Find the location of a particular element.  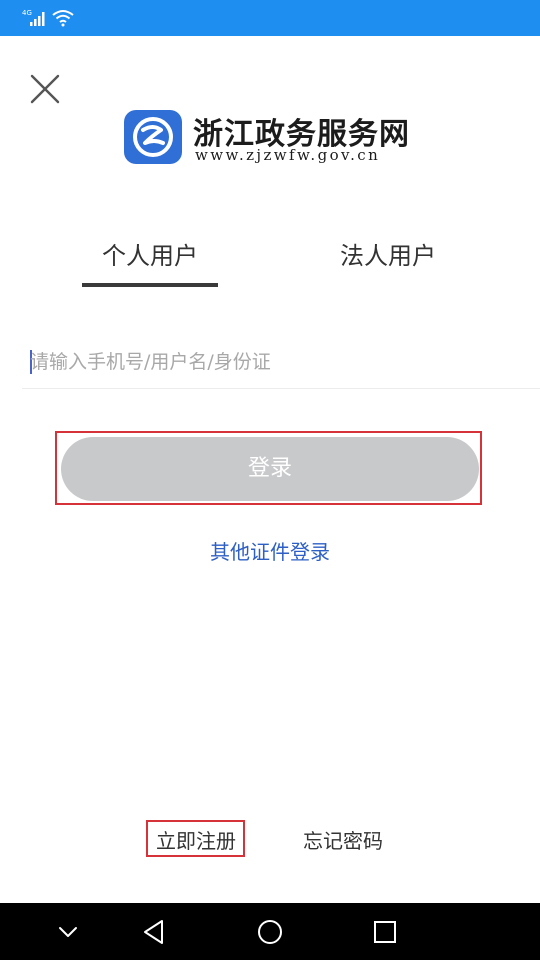

zj-gov-logo-icon is located at coordinates (153, 137).